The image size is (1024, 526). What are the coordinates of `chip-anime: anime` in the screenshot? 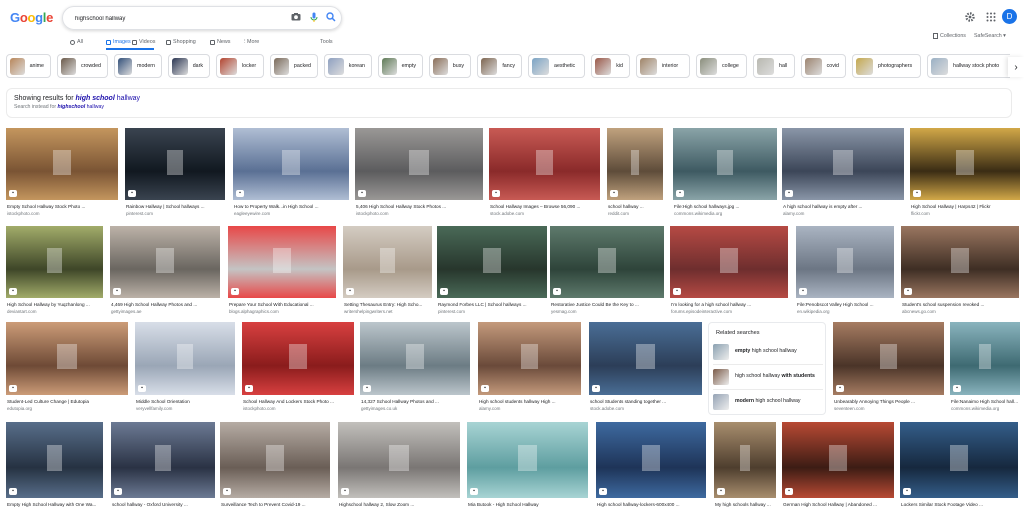 It's located at (28, 66).